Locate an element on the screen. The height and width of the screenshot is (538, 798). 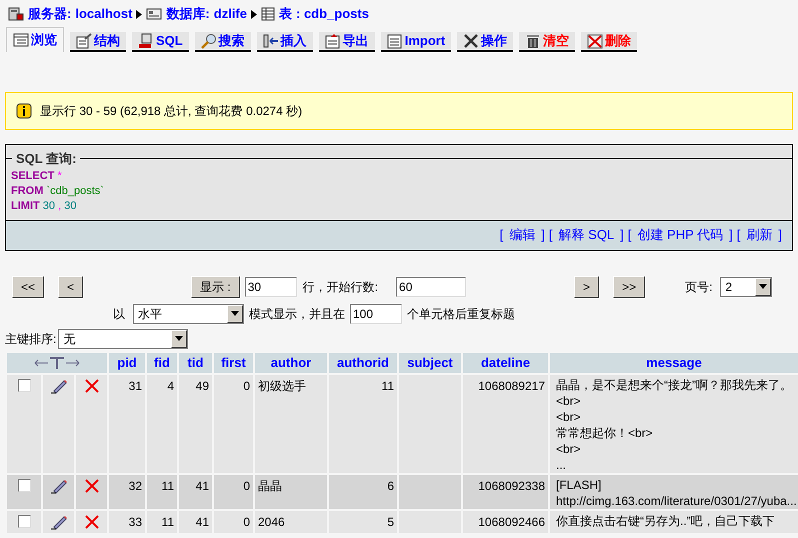
tab: Import is located at coordinates (416, 42).